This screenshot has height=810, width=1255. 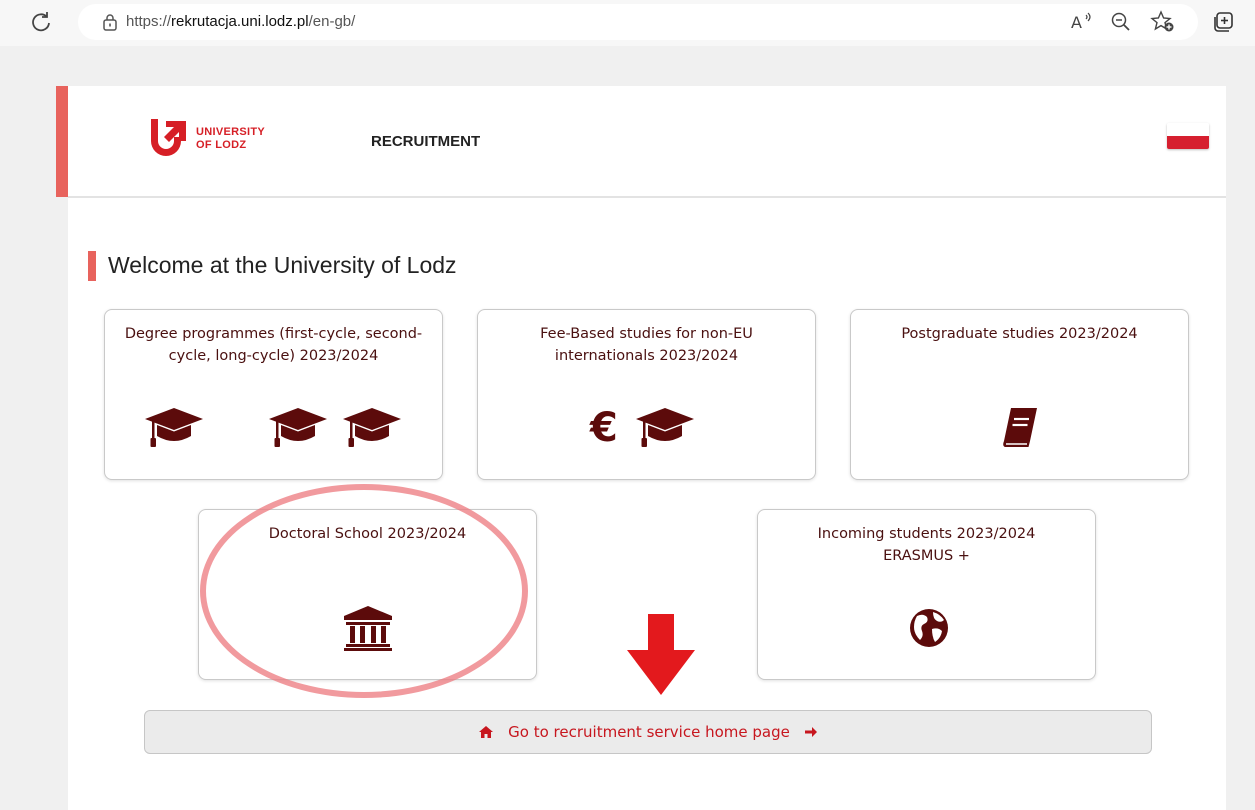 What do you see at coordinates (241, 21) in the screenshot?
I see `url-text: https://rekrutacja.uni.lodz.pl/en-gb/` at bounding box center [241, 21].